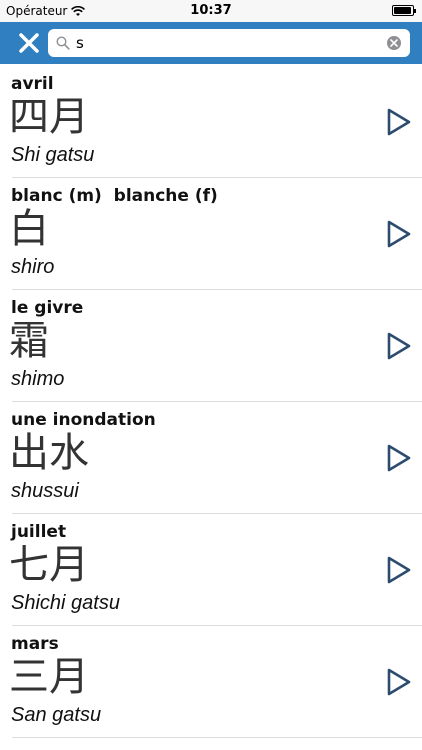 The width and height of the screenshot is (422, 750). Describe the element at coordinates (45, 491) in the screenshot. I see `romaji-reading: shussui` at that location.